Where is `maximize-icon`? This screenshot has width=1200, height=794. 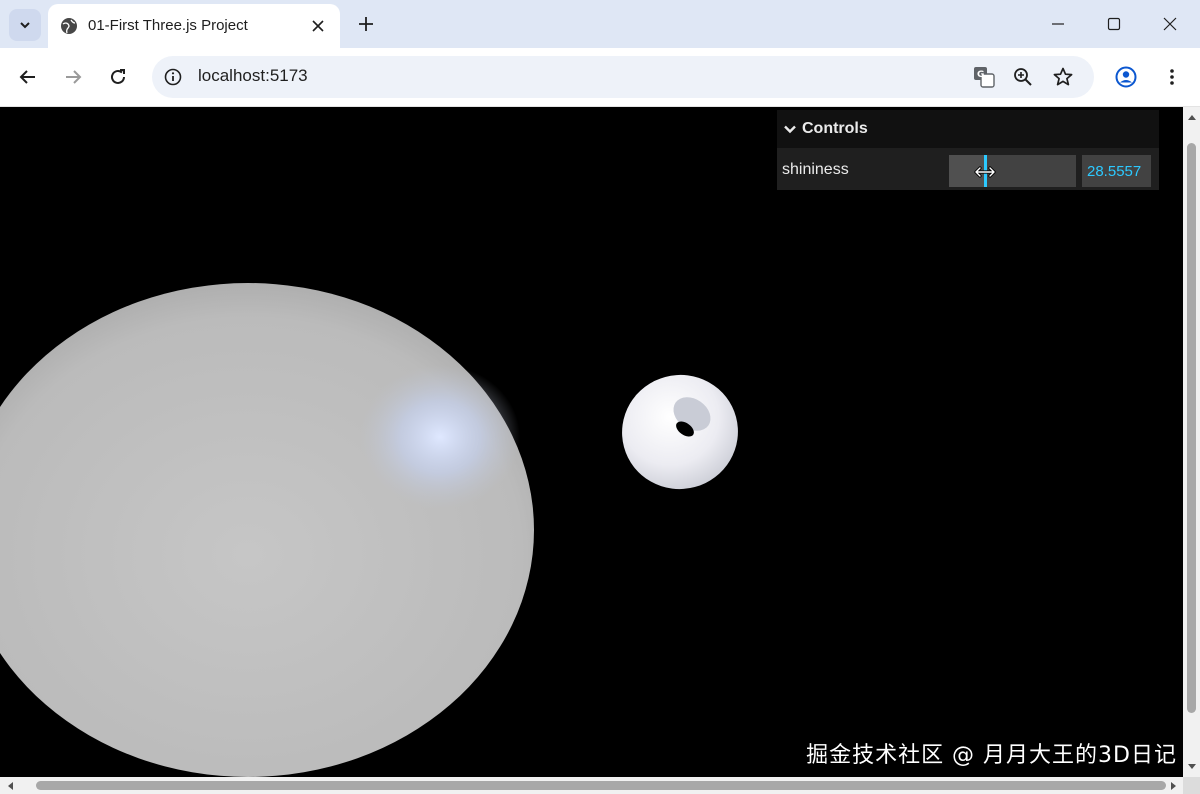
maximize-icon is located at coordinates (1114, 24).